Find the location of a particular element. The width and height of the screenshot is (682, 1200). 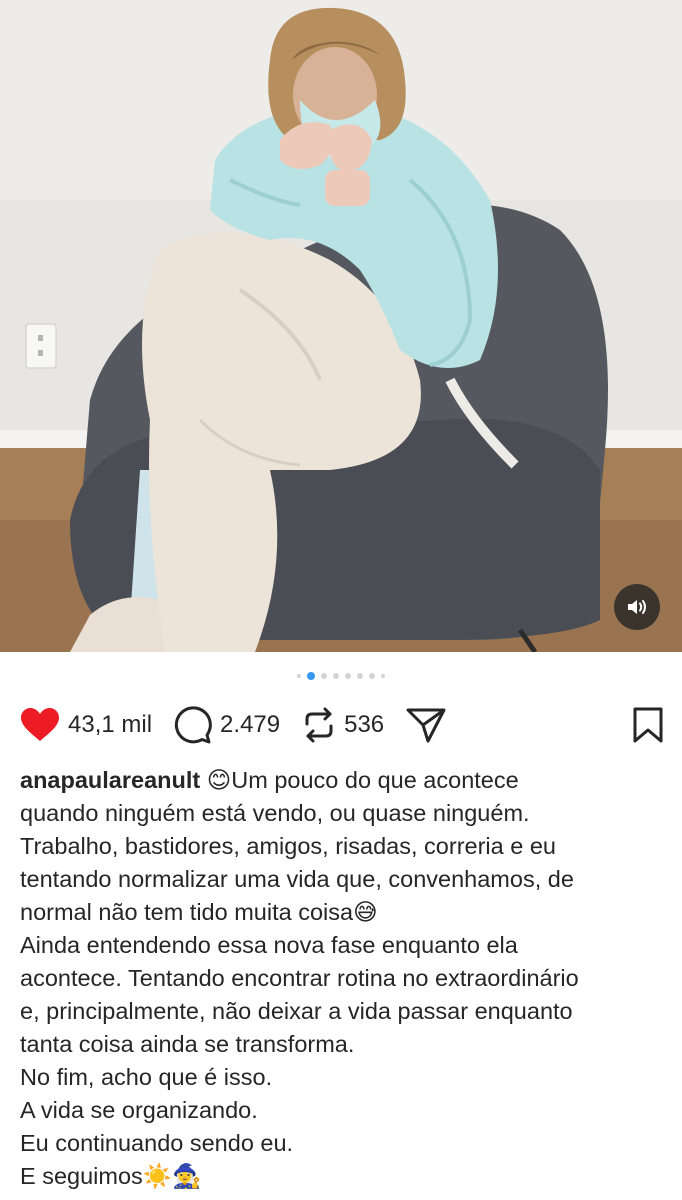

post-actions-bar: 43,1 mil 2.479 536 is located at coordinates (341, 725).